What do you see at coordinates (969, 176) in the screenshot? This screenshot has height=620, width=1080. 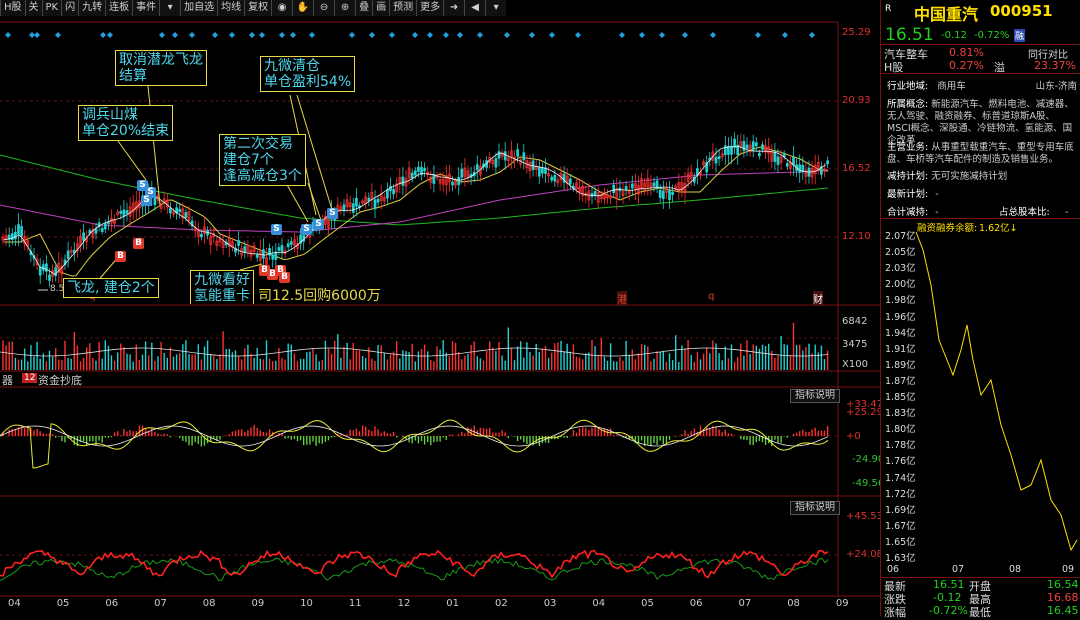 I see `reduce-value: 无可实施减持计划` at bounding box center [969, 176].